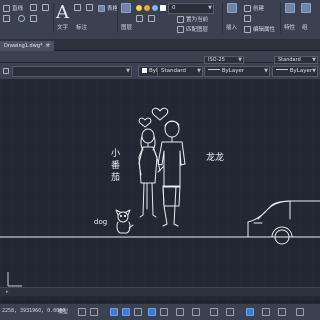 The height and width of the screenshot is (320, 320). What do you see at coordinates (250, 312) in the screenshot?
I see `isolate-objects-icon` at bounding box center [250, 312].